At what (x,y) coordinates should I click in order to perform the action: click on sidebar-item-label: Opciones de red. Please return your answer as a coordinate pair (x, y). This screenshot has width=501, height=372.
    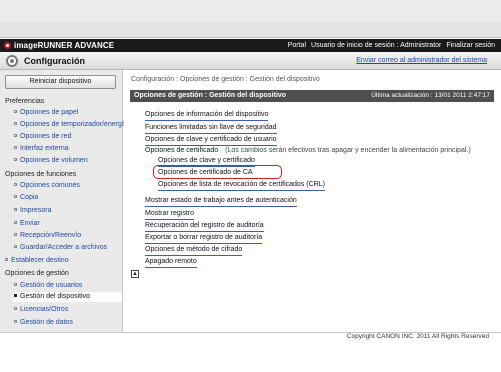
    Looking at the image, I should click on (46, 136).